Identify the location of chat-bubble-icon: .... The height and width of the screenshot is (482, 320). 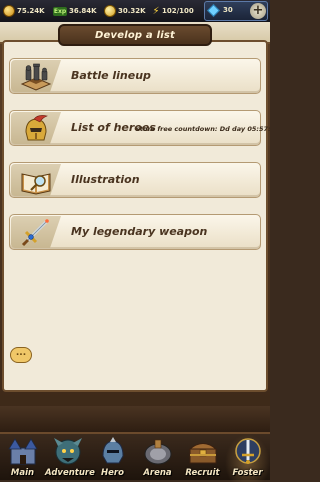
(21, 355).